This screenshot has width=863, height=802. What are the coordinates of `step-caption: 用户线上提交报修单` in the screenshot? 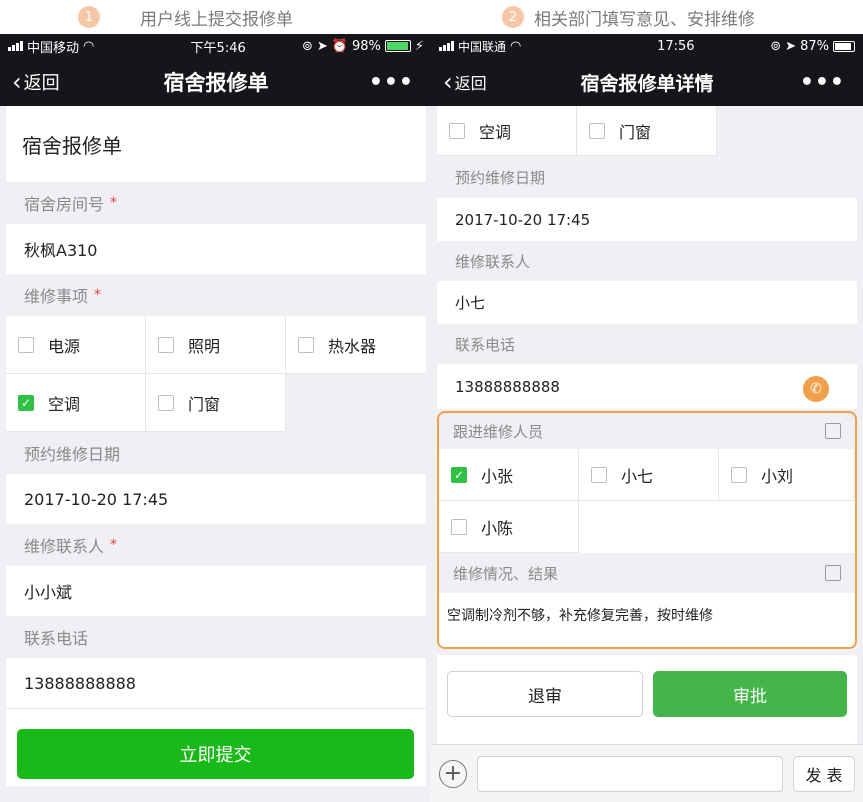 It's located at (216, 19).